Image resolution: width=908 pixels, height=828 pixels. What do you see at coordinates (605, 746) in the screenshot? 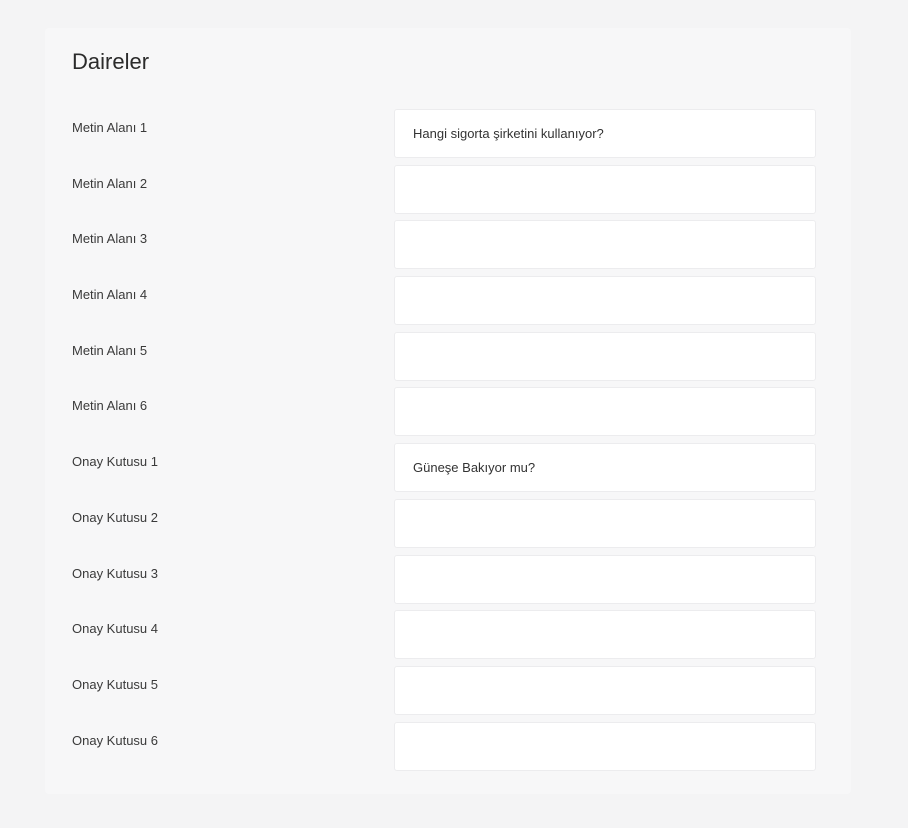
I see `onay-kutusu-6-input` at bounding box center [605, 746].